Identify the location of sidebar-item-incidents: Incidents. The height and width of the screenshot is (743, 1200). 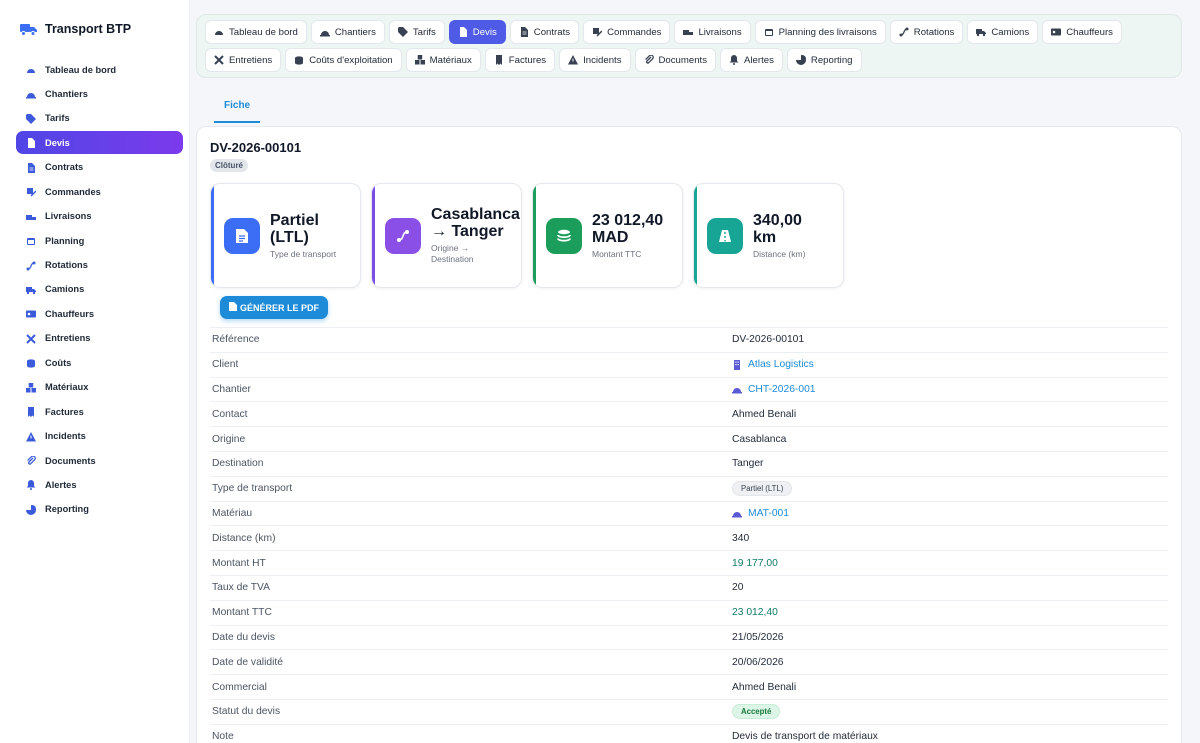
(99, 436).